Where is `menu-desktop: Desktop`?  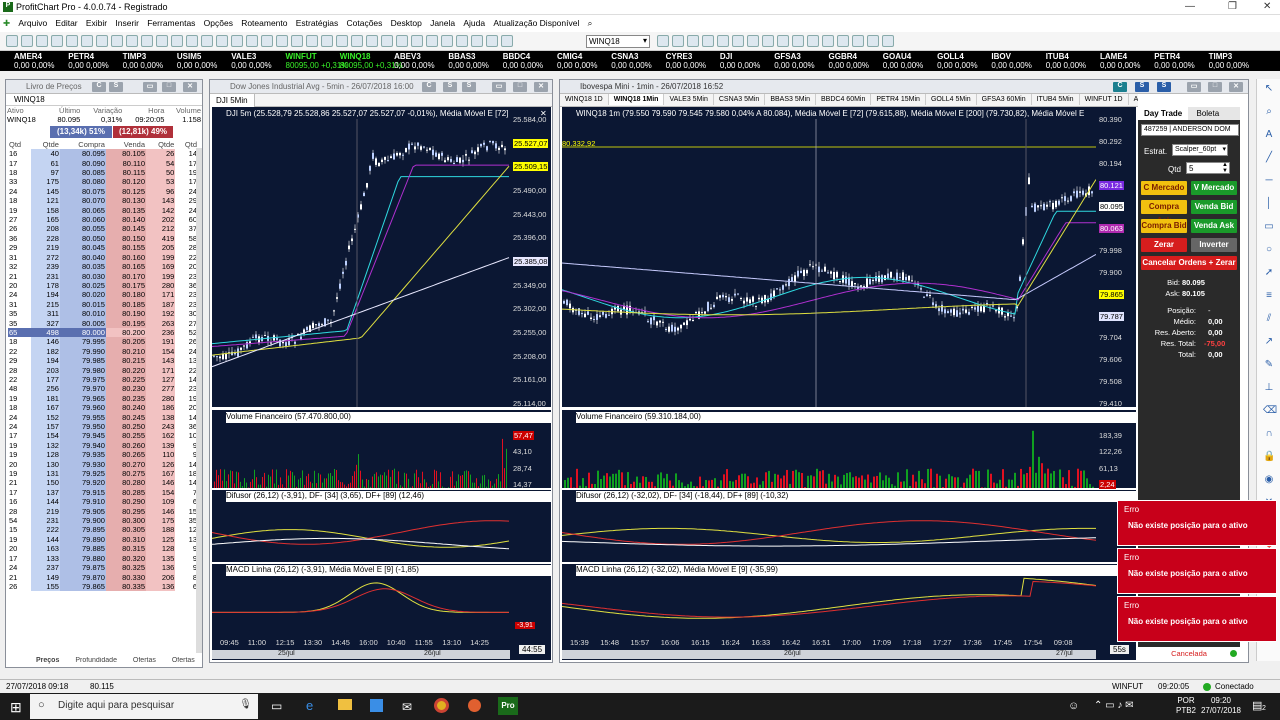
menu-desktop: Desktop is located at coordinates (406, 21).